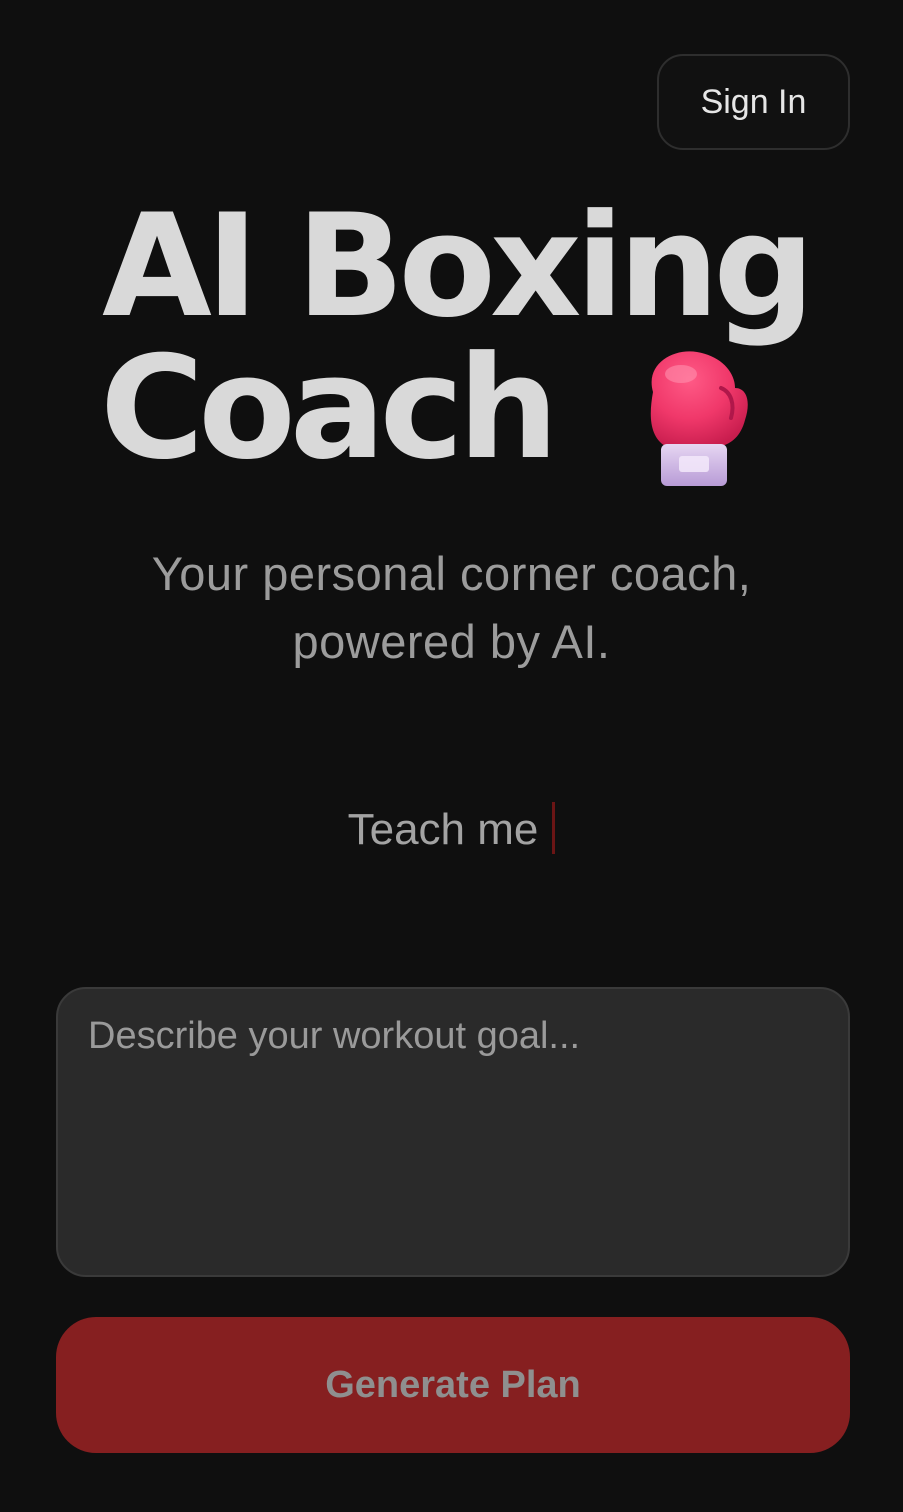 The image size is (903, 1512). I want to click on hero-title-line2-row: Coach, so click(451, 408).